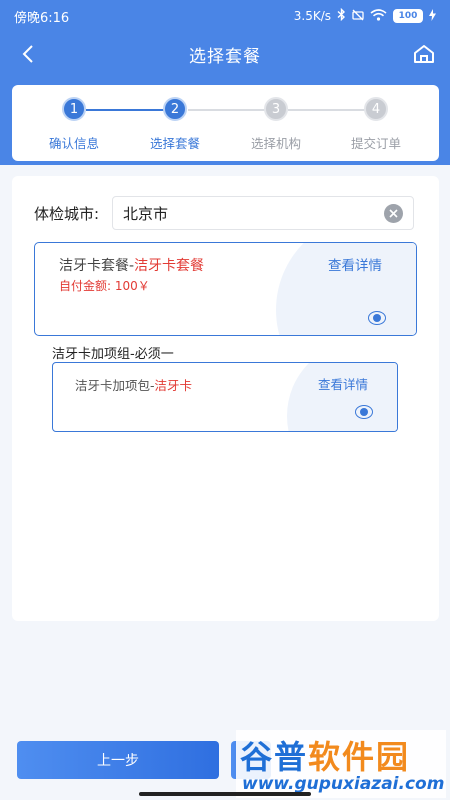  Describe the element at coordinates (276, 124) in the screenshot. I see `step-choose-institution: 3 选择机构` at that location.